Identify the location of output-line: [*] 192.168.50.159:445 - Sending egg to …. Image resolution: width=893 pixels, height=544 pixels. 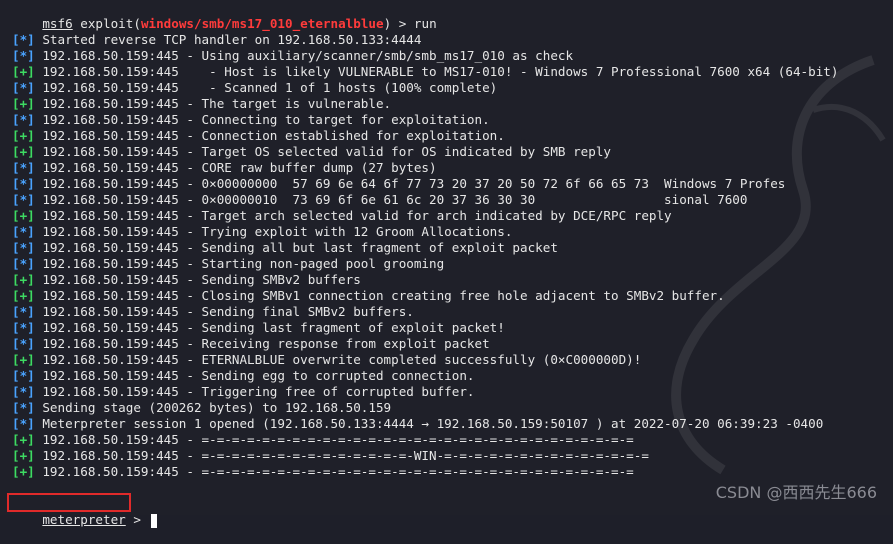
(425, 376).